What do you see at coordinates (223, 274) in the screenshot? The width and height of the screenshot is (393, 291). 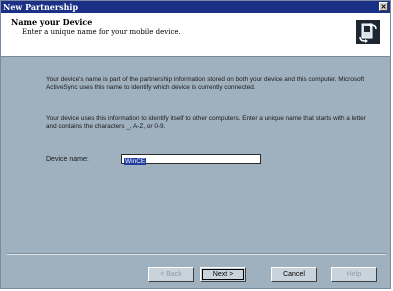 I see `next-button: Next >` at bounding box center [223, 274].